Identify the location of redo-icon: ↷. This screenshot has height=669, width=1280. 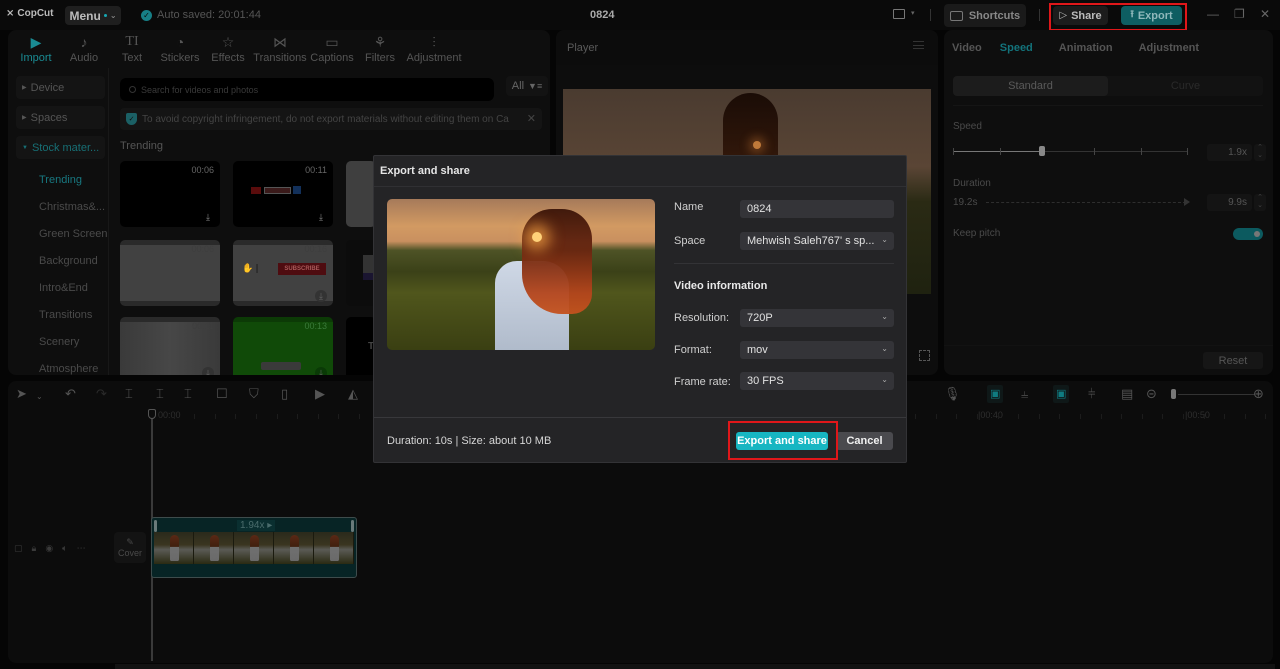
(101, 394).